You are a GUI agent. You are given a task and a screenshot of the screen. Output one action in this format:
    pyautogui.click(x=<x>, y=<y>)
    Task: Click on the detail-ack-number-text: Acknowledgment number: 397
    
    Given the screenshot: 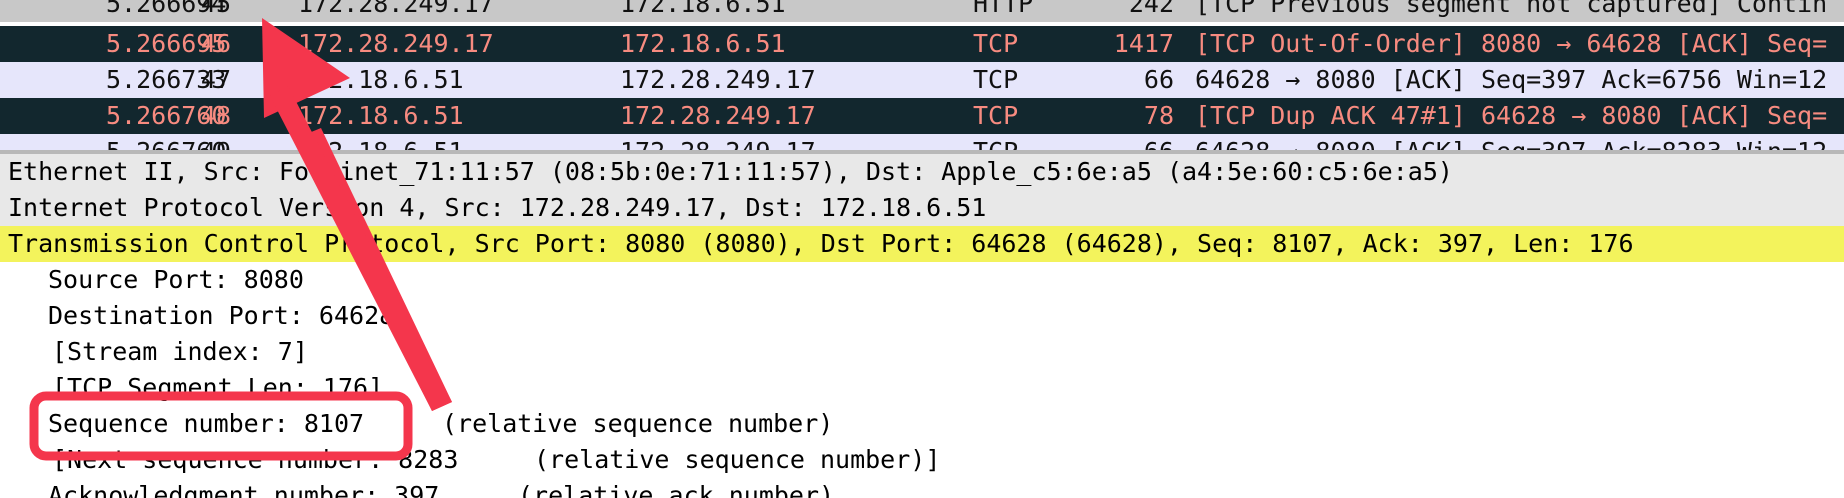 What is the action you would take?
    pyautogui.click(x=244, y=489)
    